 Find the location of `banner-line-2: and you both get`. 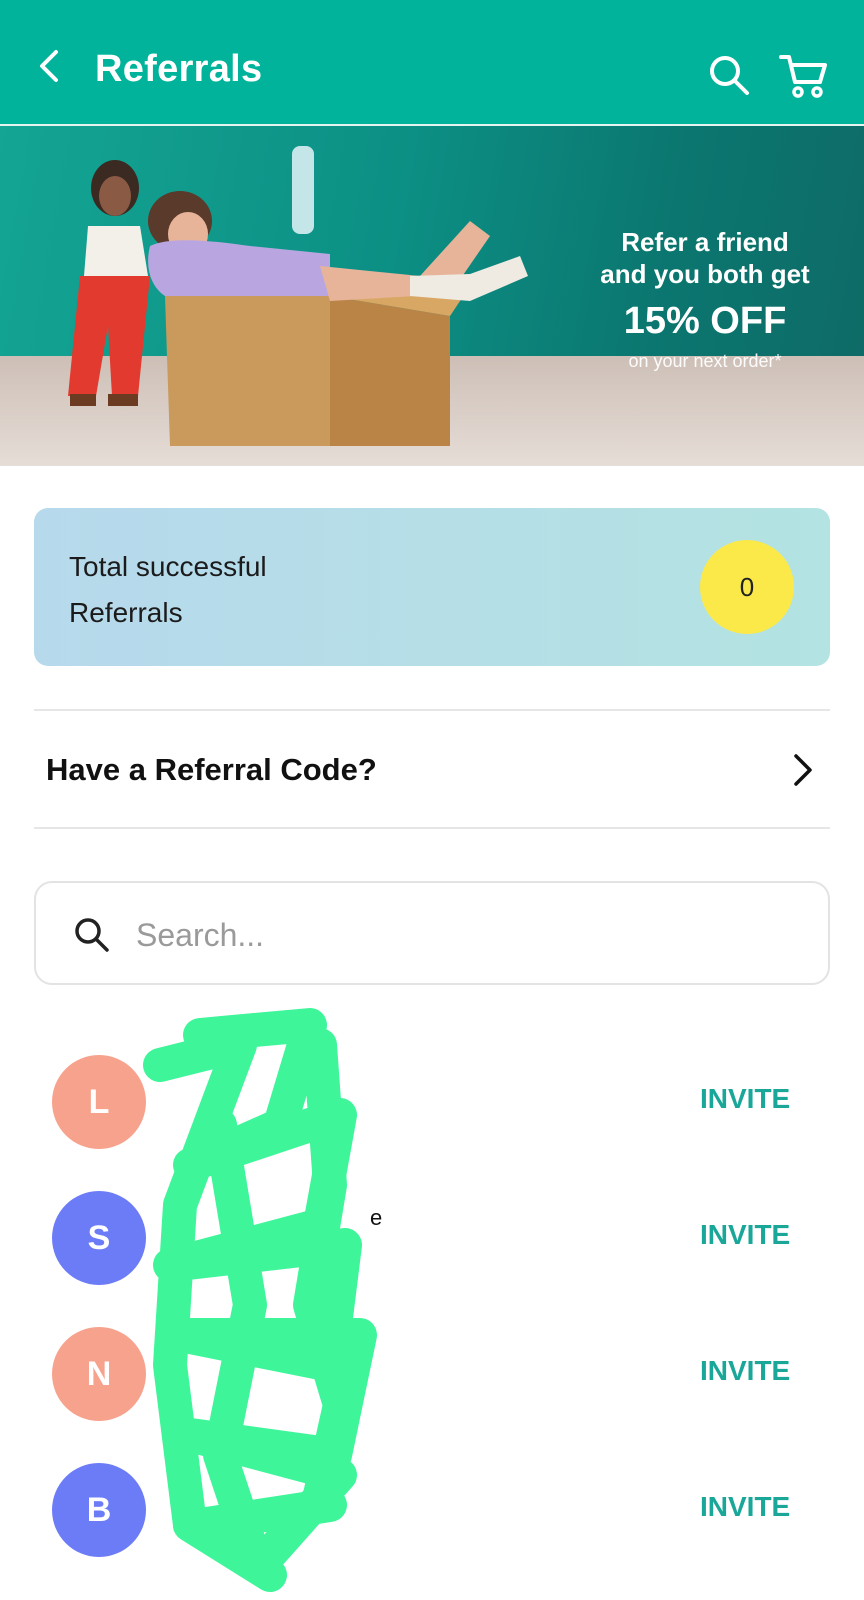

banner-line-2: and you both get is located at coordinates (705, 274).